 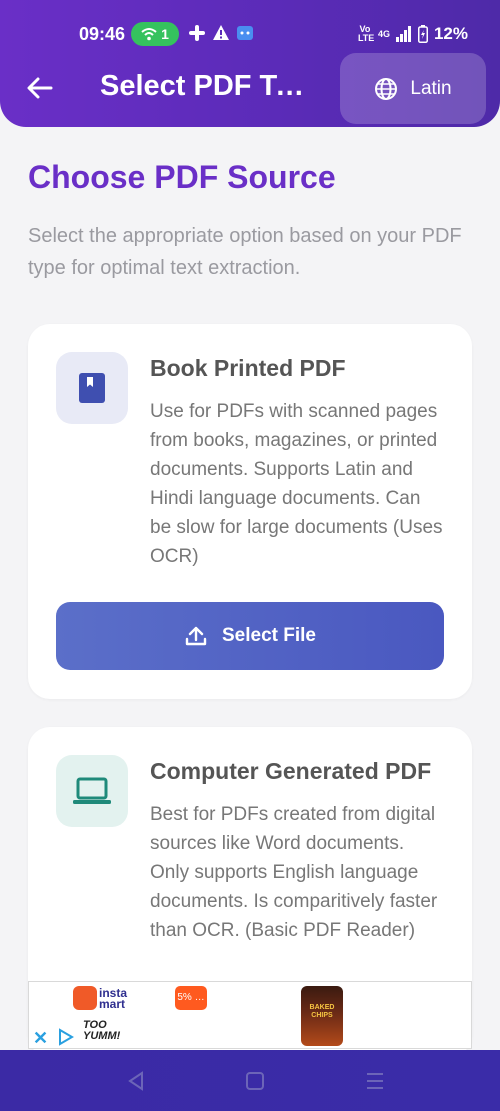 What do you see at coordinates (386, 88) in the screenshot?
I see `globe-icon` at bounding box center [386, 88].